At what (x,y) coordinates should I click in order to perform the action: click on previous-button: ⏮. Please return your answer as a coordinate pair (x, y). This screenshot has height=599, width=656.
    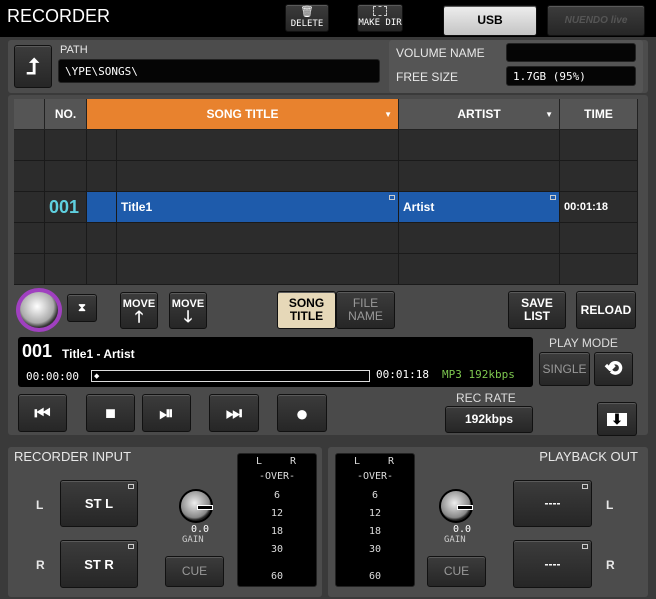
    Looking at the image, I should click on (42, 413).